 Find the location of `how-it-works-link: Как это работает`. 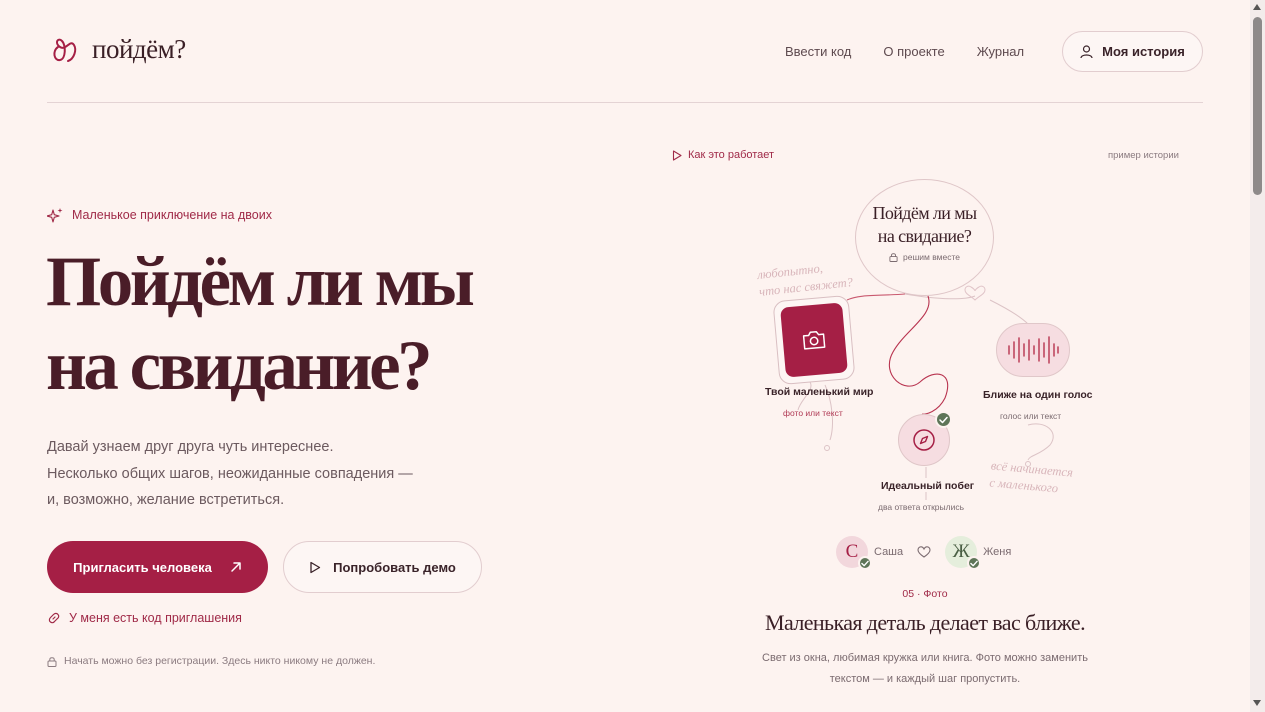

how-it-works-link: Как это работает is located at coordinates (723, 155).